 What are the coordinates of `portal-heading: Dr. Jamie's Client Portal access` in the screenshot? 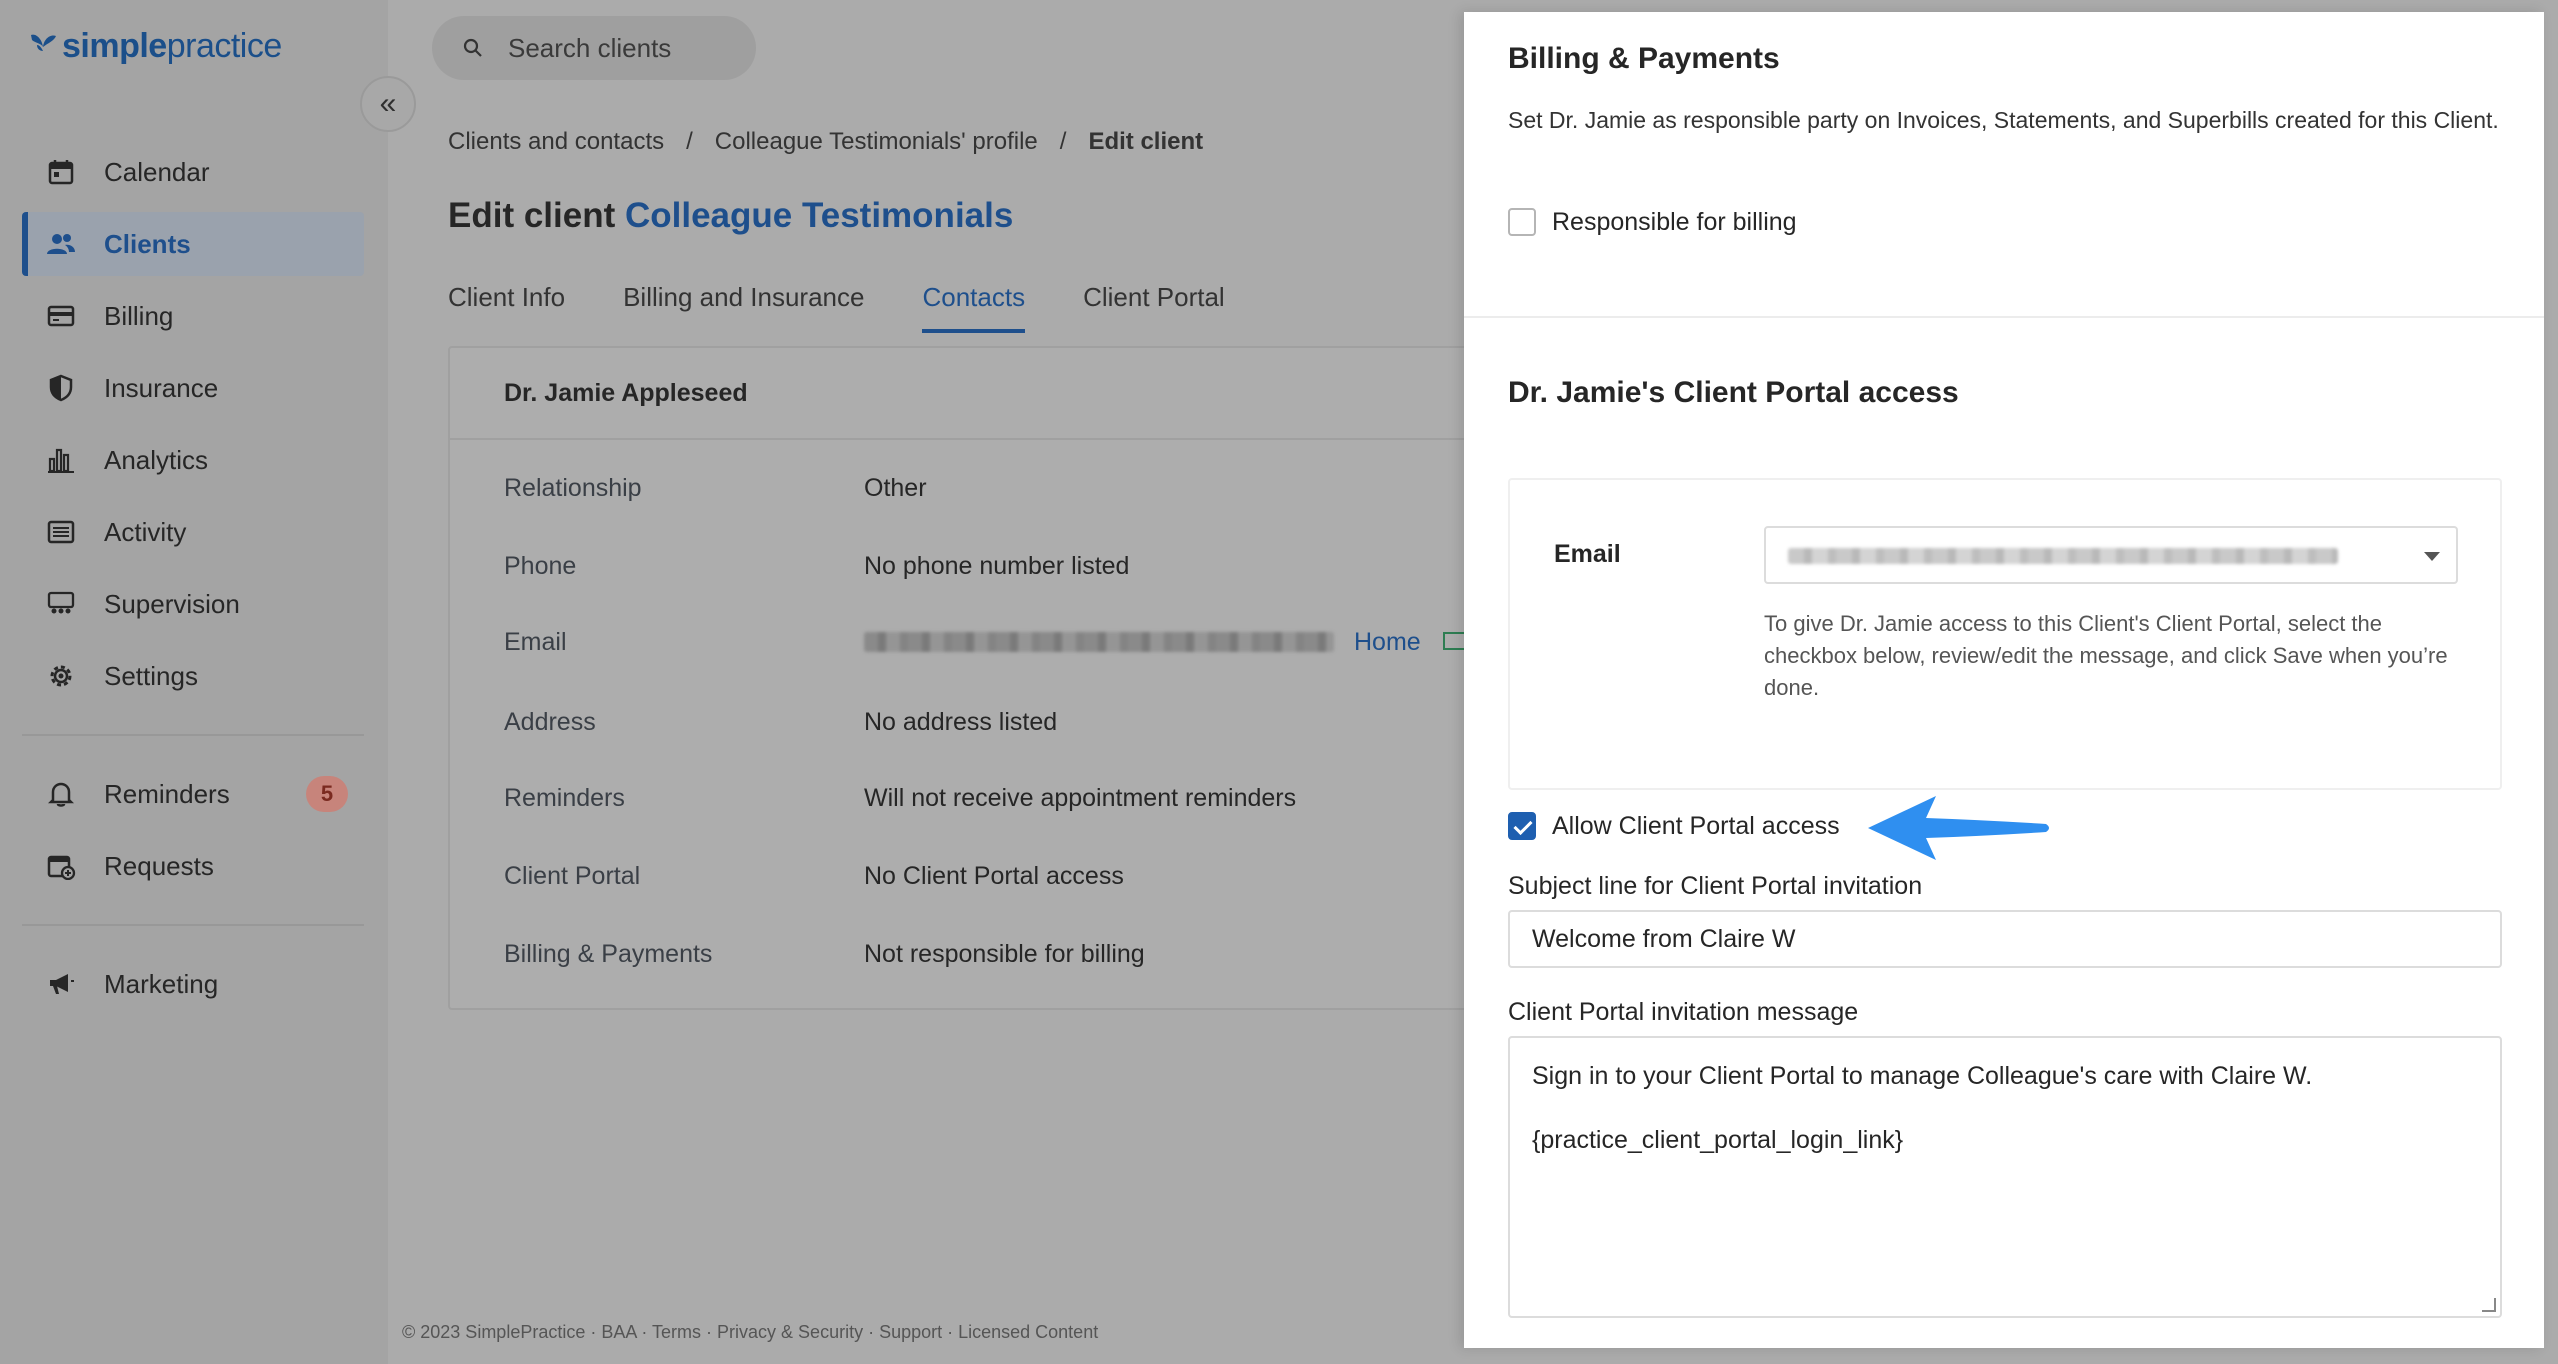 It's located at (1733, 392).